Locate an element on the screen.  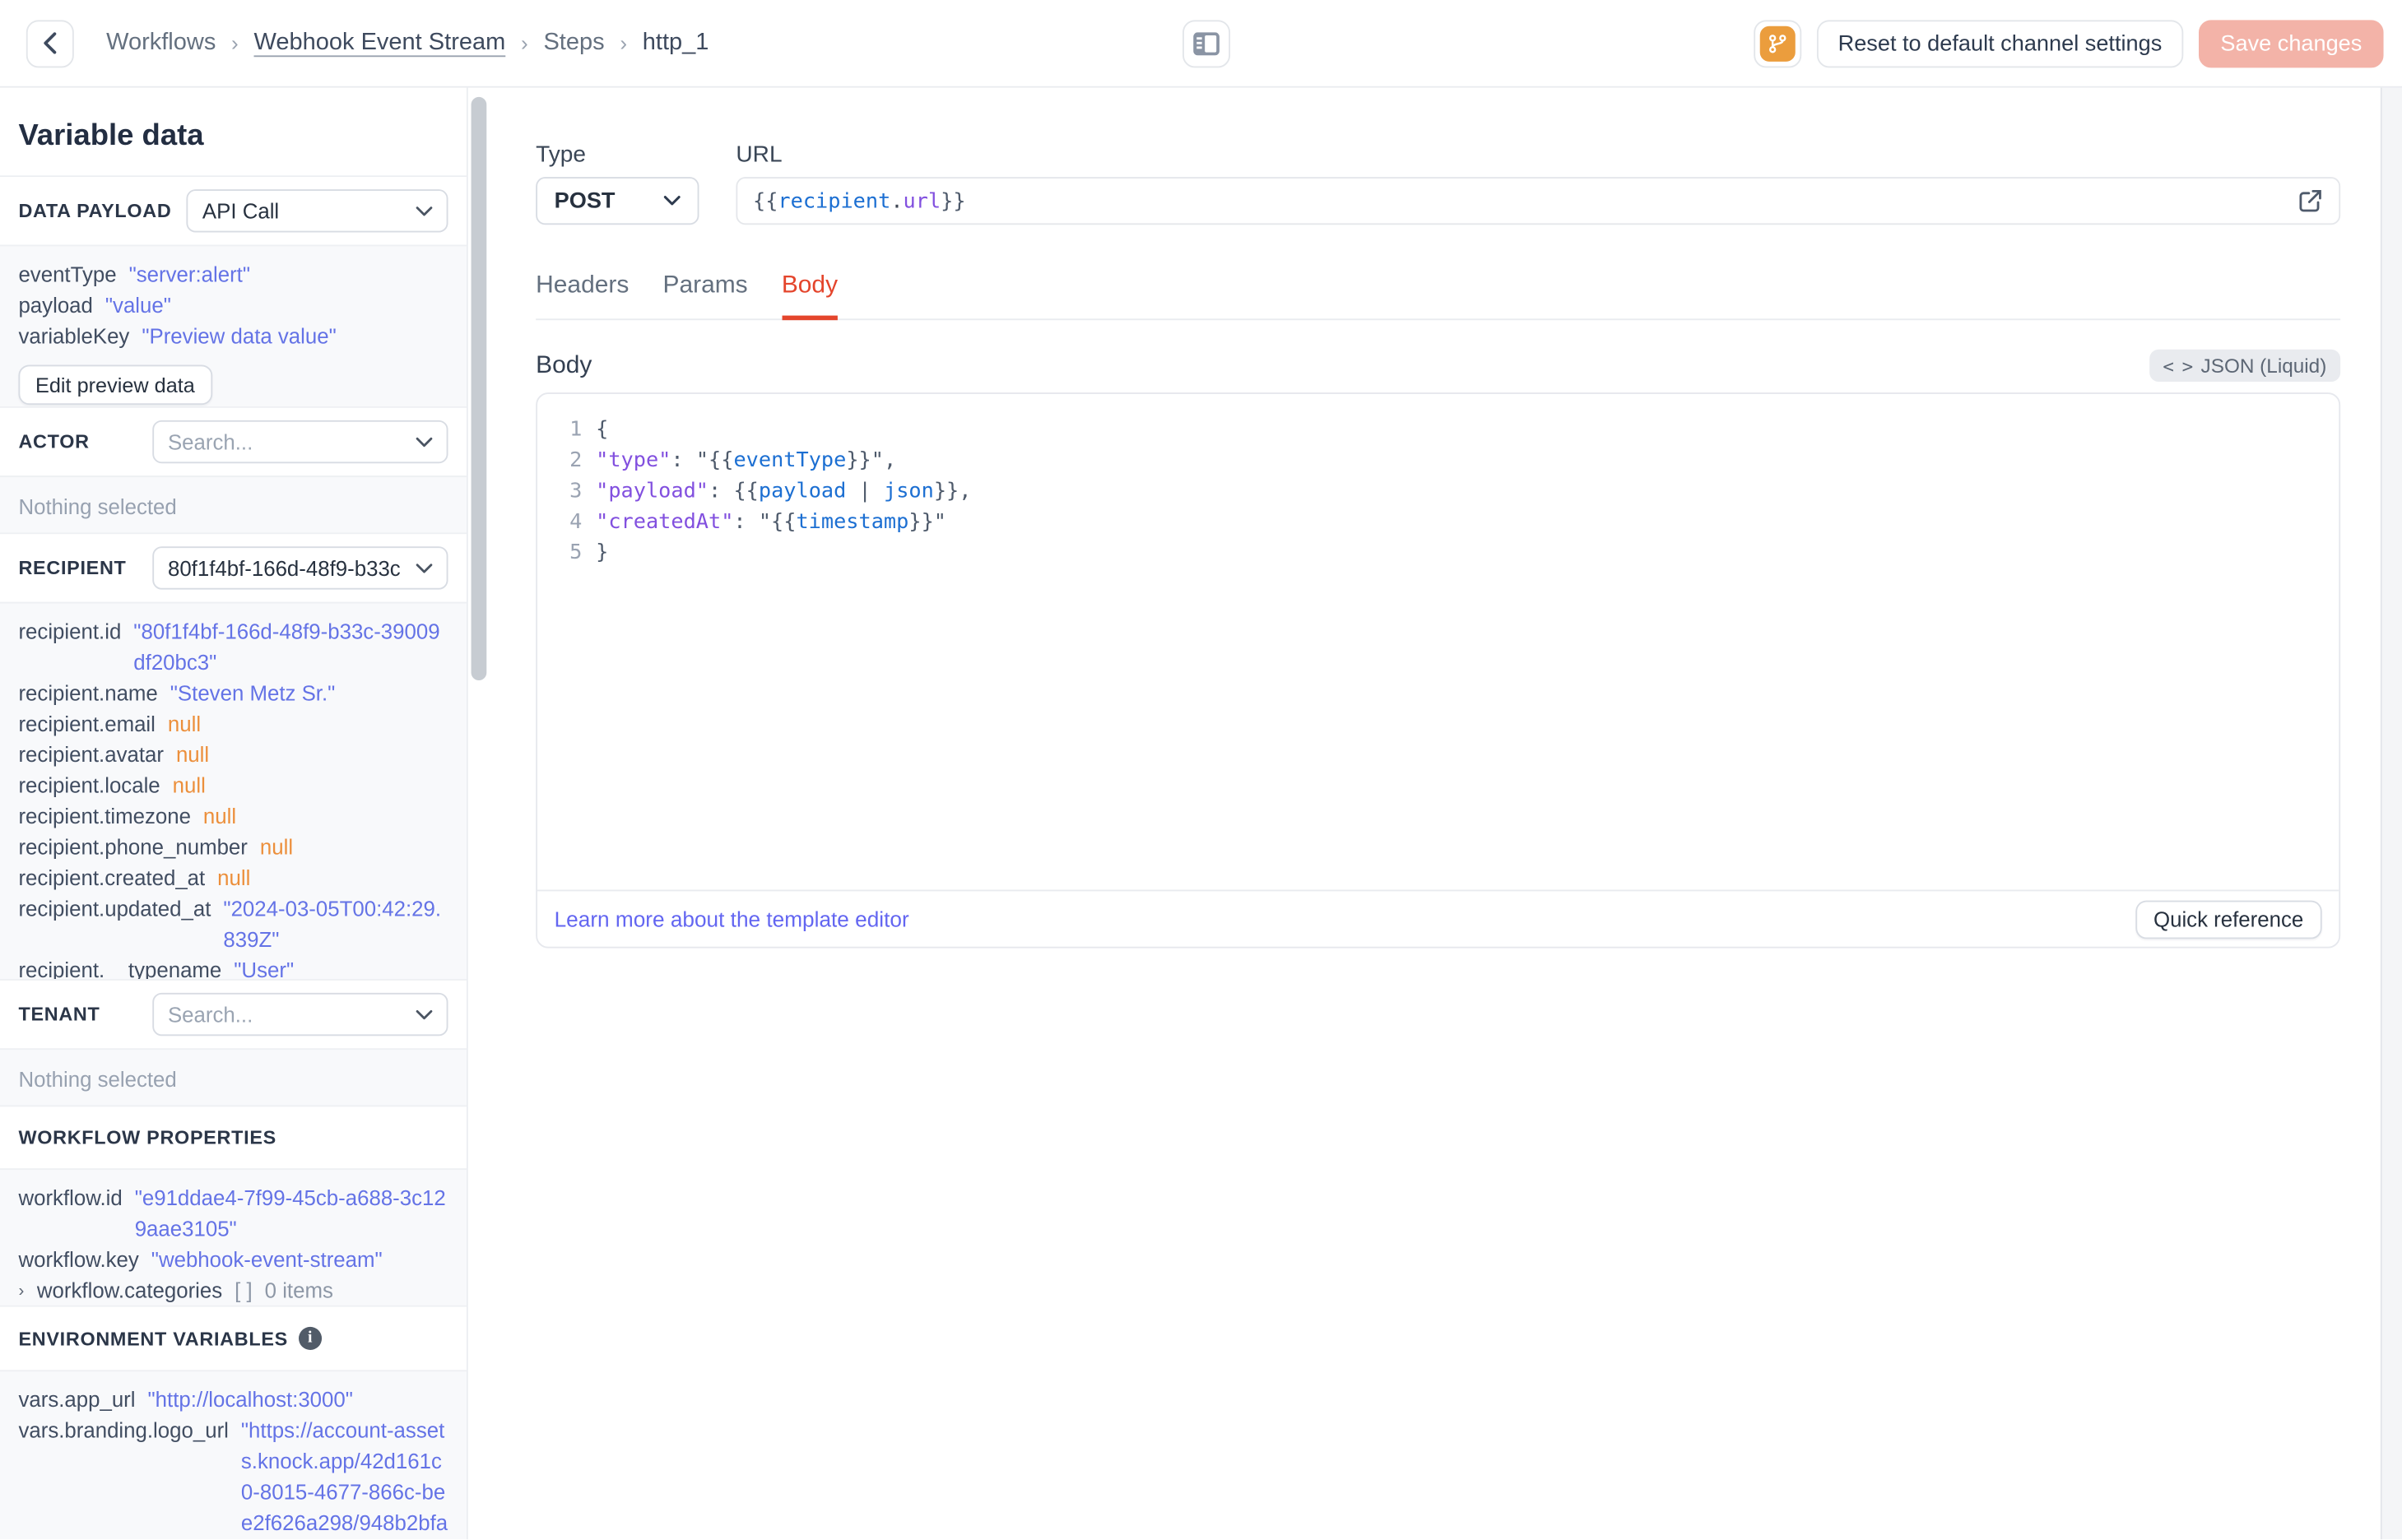
method-select: POST is located at coordinates (617, 201).